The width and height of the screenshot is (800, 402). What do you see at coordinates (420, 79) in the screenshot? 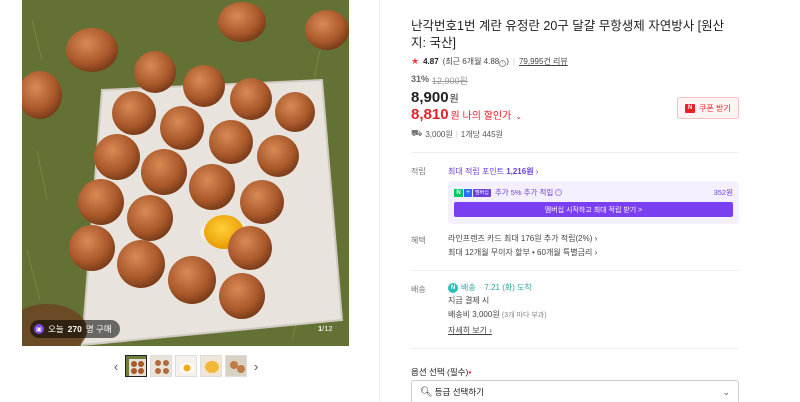
I see `discount-rate: 31%` at bounding box center [420, 79].